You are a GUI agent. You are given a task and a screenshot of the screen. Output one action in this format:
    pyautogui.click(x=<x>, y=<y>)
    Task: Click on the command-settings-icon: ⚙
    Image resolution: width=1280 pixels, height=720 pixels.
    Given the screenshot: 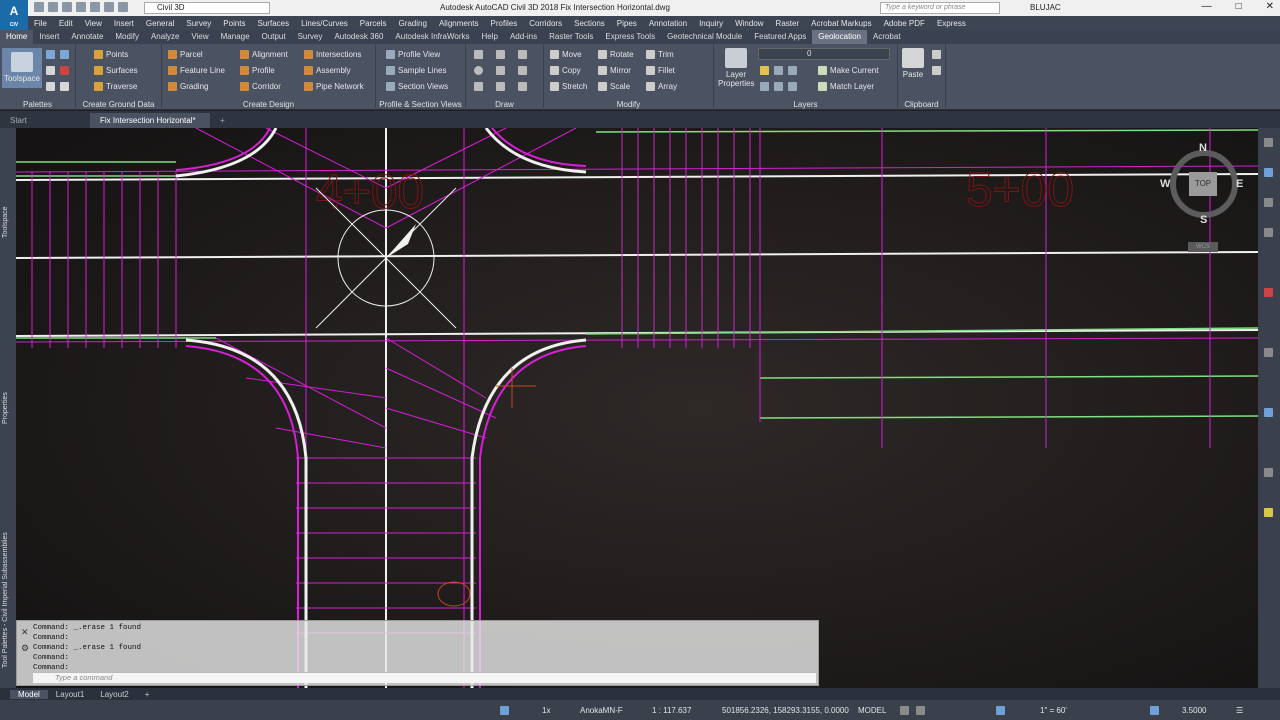 What is the action you would take?
    pyautogui.click(x=25, y=648)
    